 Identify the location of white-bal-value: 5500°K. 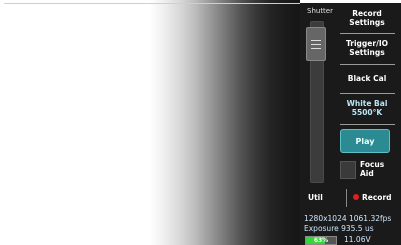
(367, 112).